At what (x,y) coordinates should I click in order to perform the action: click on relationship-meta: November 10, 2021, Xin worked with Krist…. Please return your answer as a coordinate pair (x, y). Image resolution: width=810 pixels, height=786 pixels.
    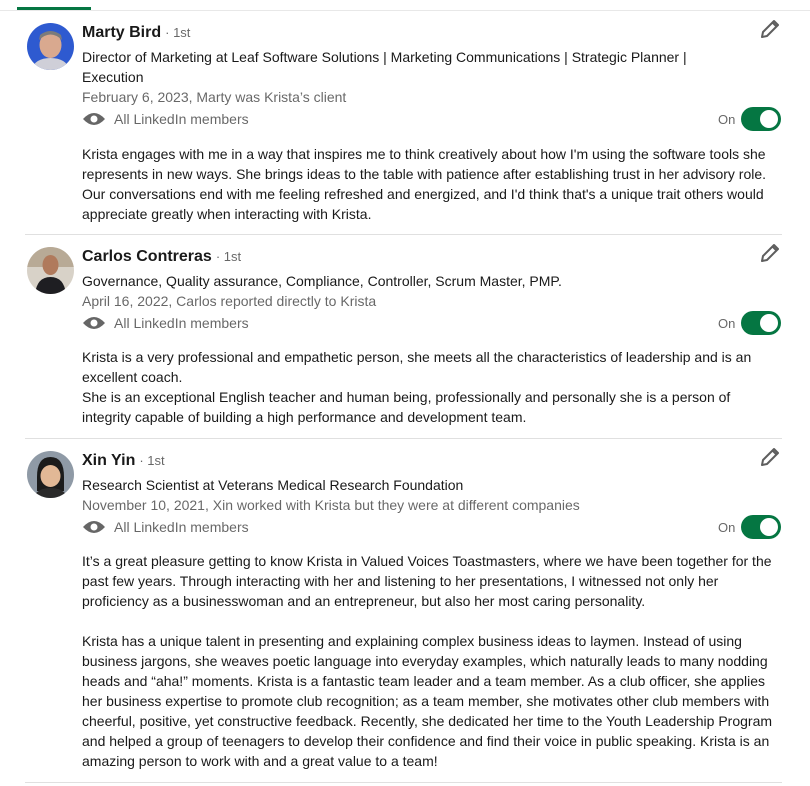
    Looking at the image, I should click on (331, 505).